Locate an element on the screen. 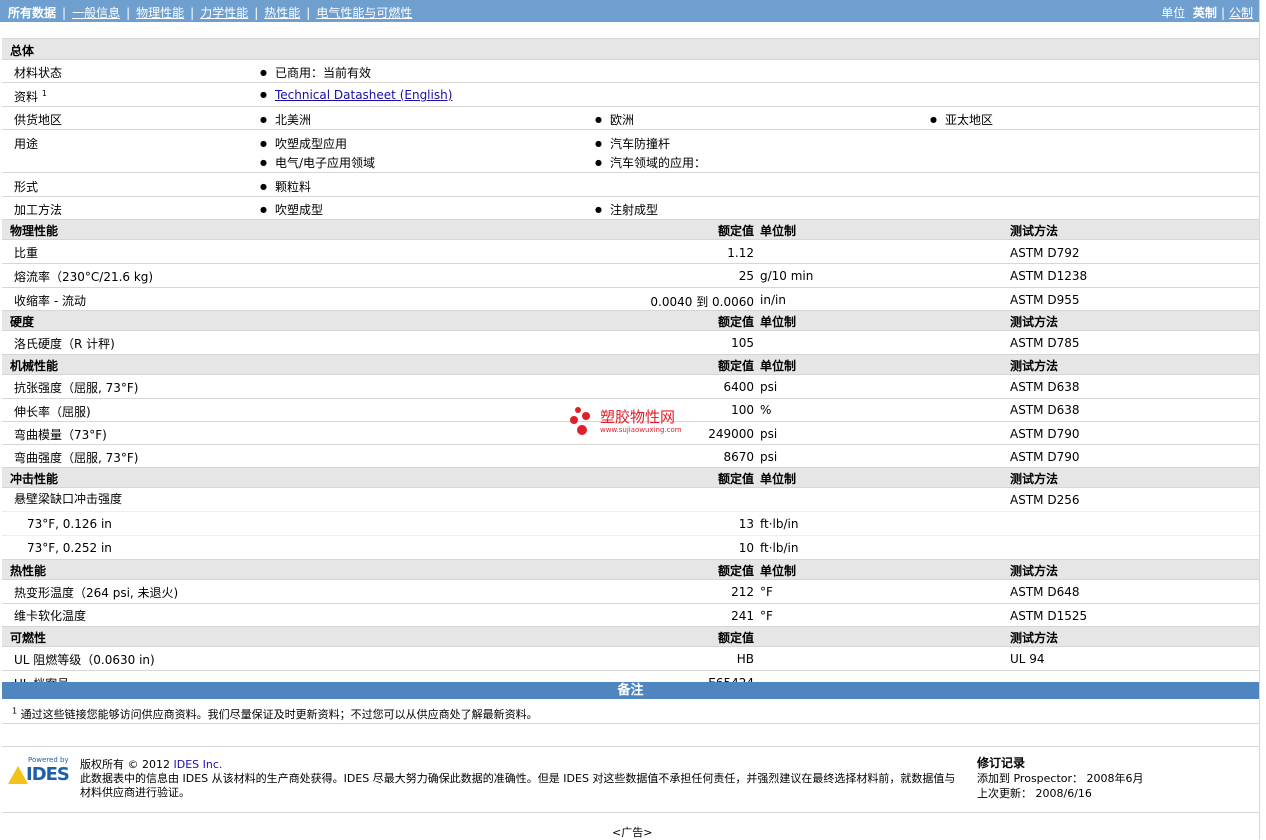 This screenshot has width=1266, height=840. prop-value: 6400 is located at coordinates (738, 387).